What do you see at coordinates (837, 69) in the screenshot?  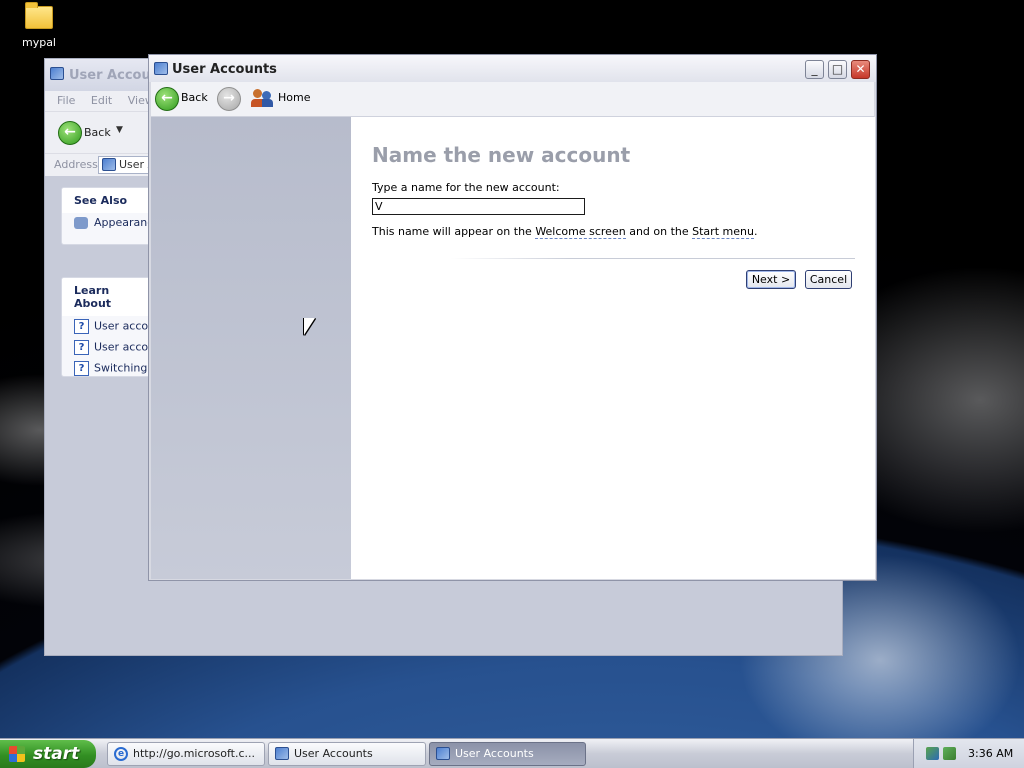 I see `maximize-button: □` at bounding box center [837, 69].